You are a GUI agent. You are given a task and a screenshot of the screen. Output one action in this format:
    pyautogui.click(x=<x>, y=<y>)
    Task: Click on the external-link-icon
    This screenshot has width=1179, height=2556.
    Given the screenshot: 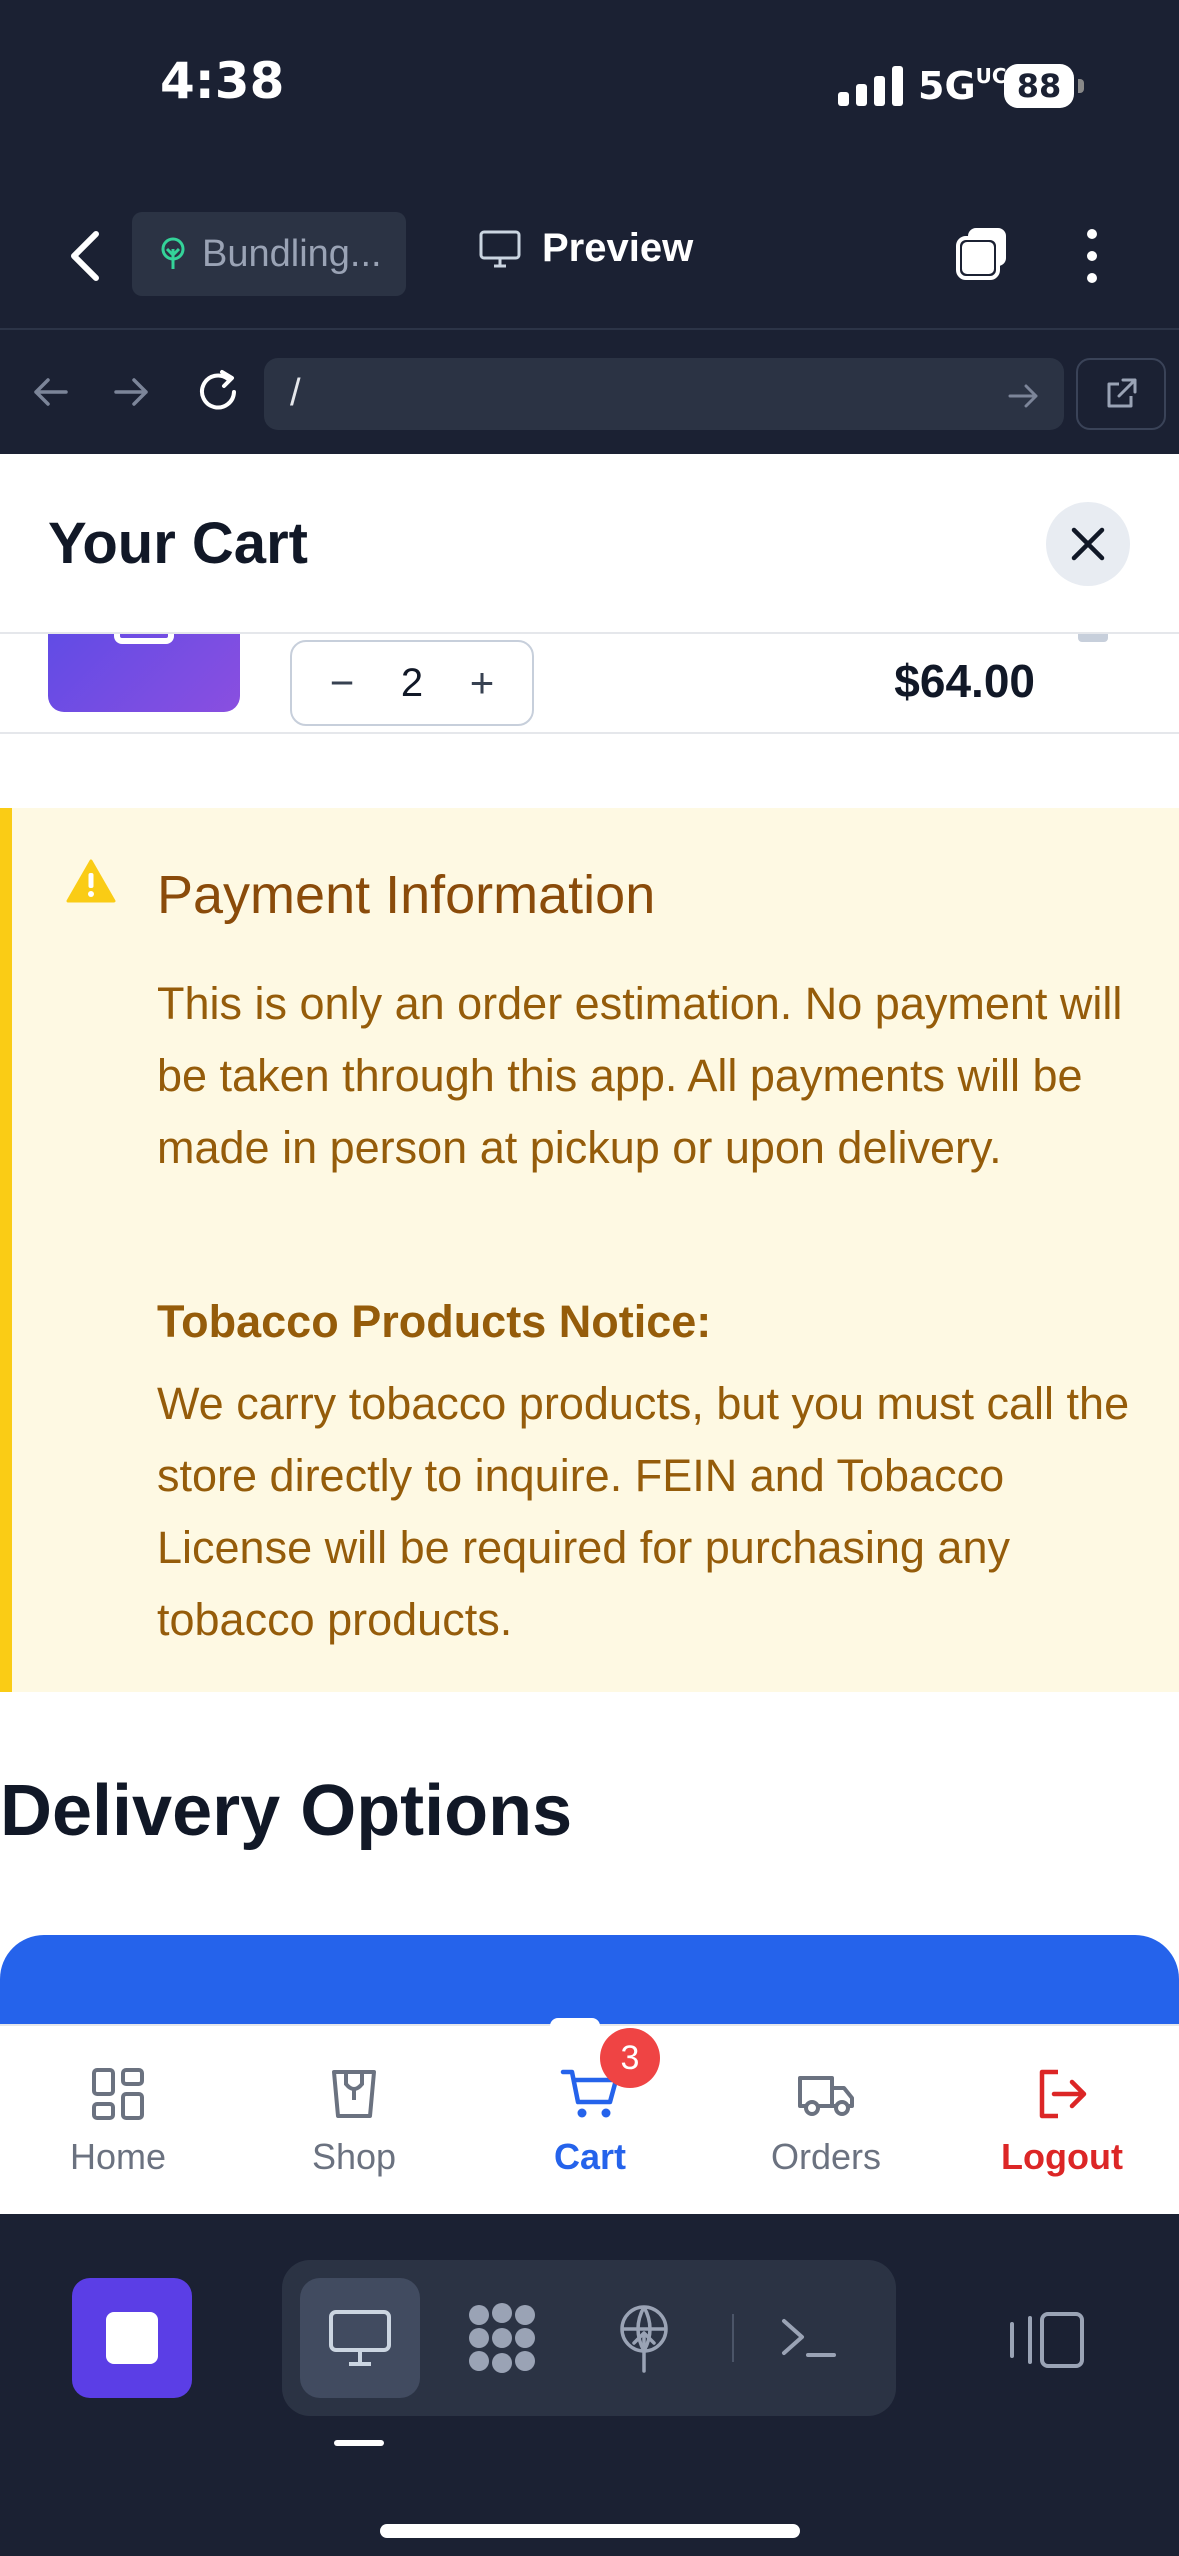 What is the action you would take?
    pyautogui.click(x=1122, y=393)
    